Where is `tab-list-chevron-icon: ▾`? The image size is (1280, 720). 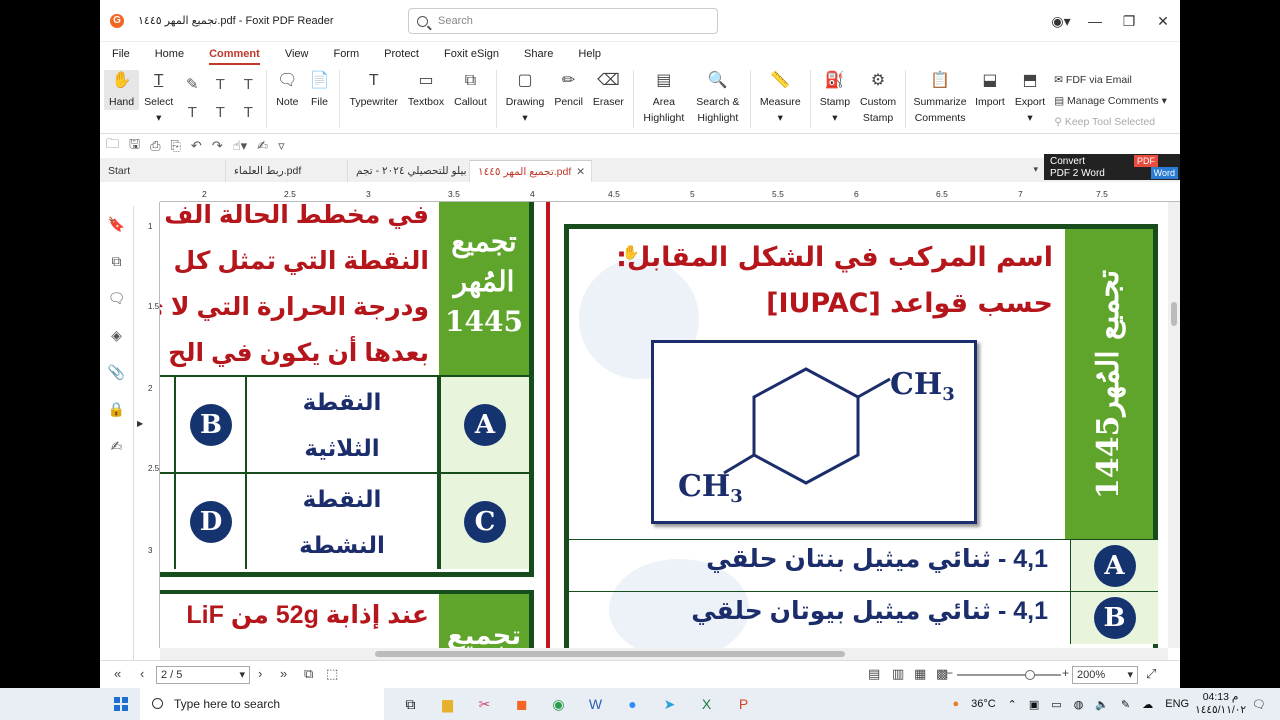
tab-list-chevron-icon: ▾ is located at coordinates (1035, 169).